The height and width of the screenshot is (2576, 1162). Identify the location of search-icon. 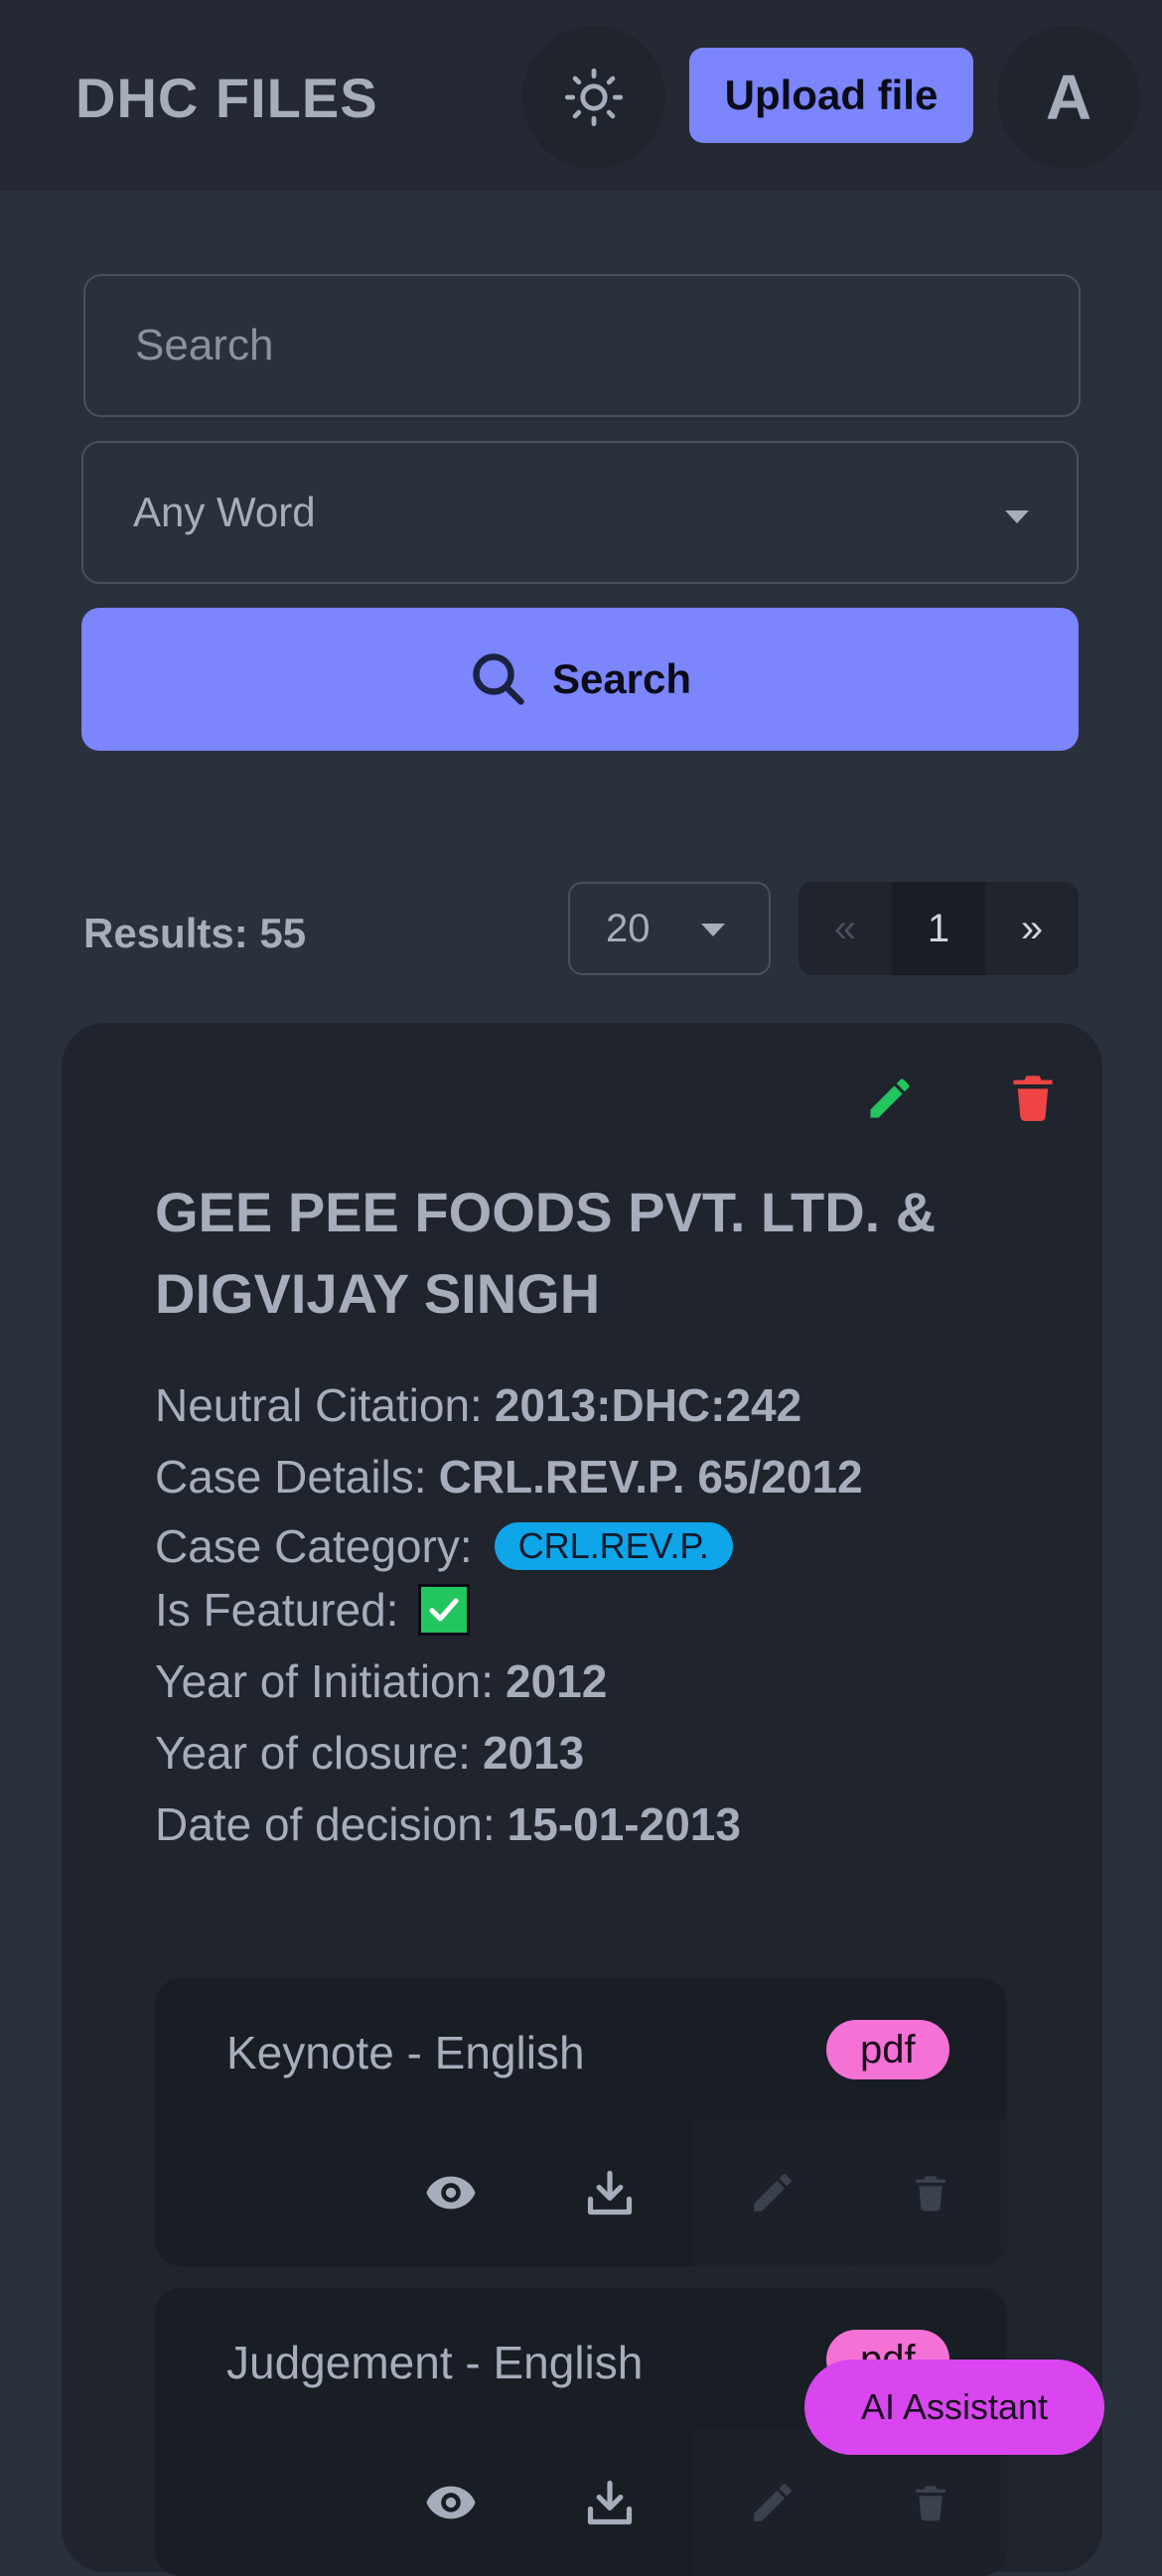
(498, 679).